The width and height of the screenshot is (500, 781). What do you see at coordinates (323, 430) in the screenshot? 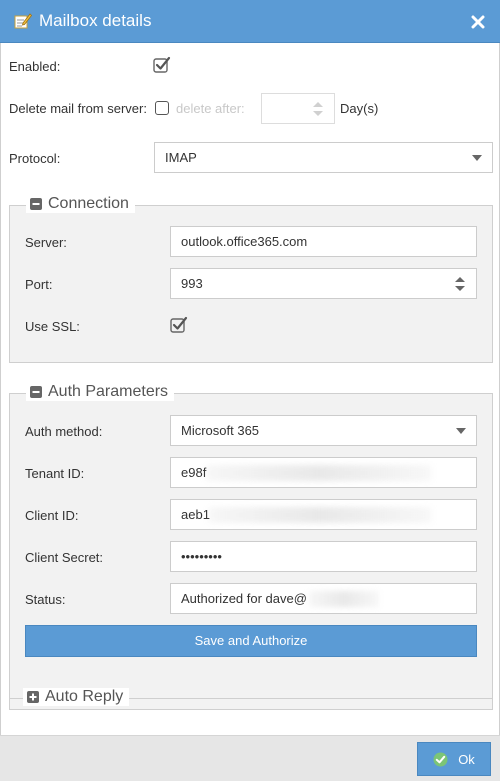
I see `auth-method-select: Microsoft 365` at bounding box center [323, 430].